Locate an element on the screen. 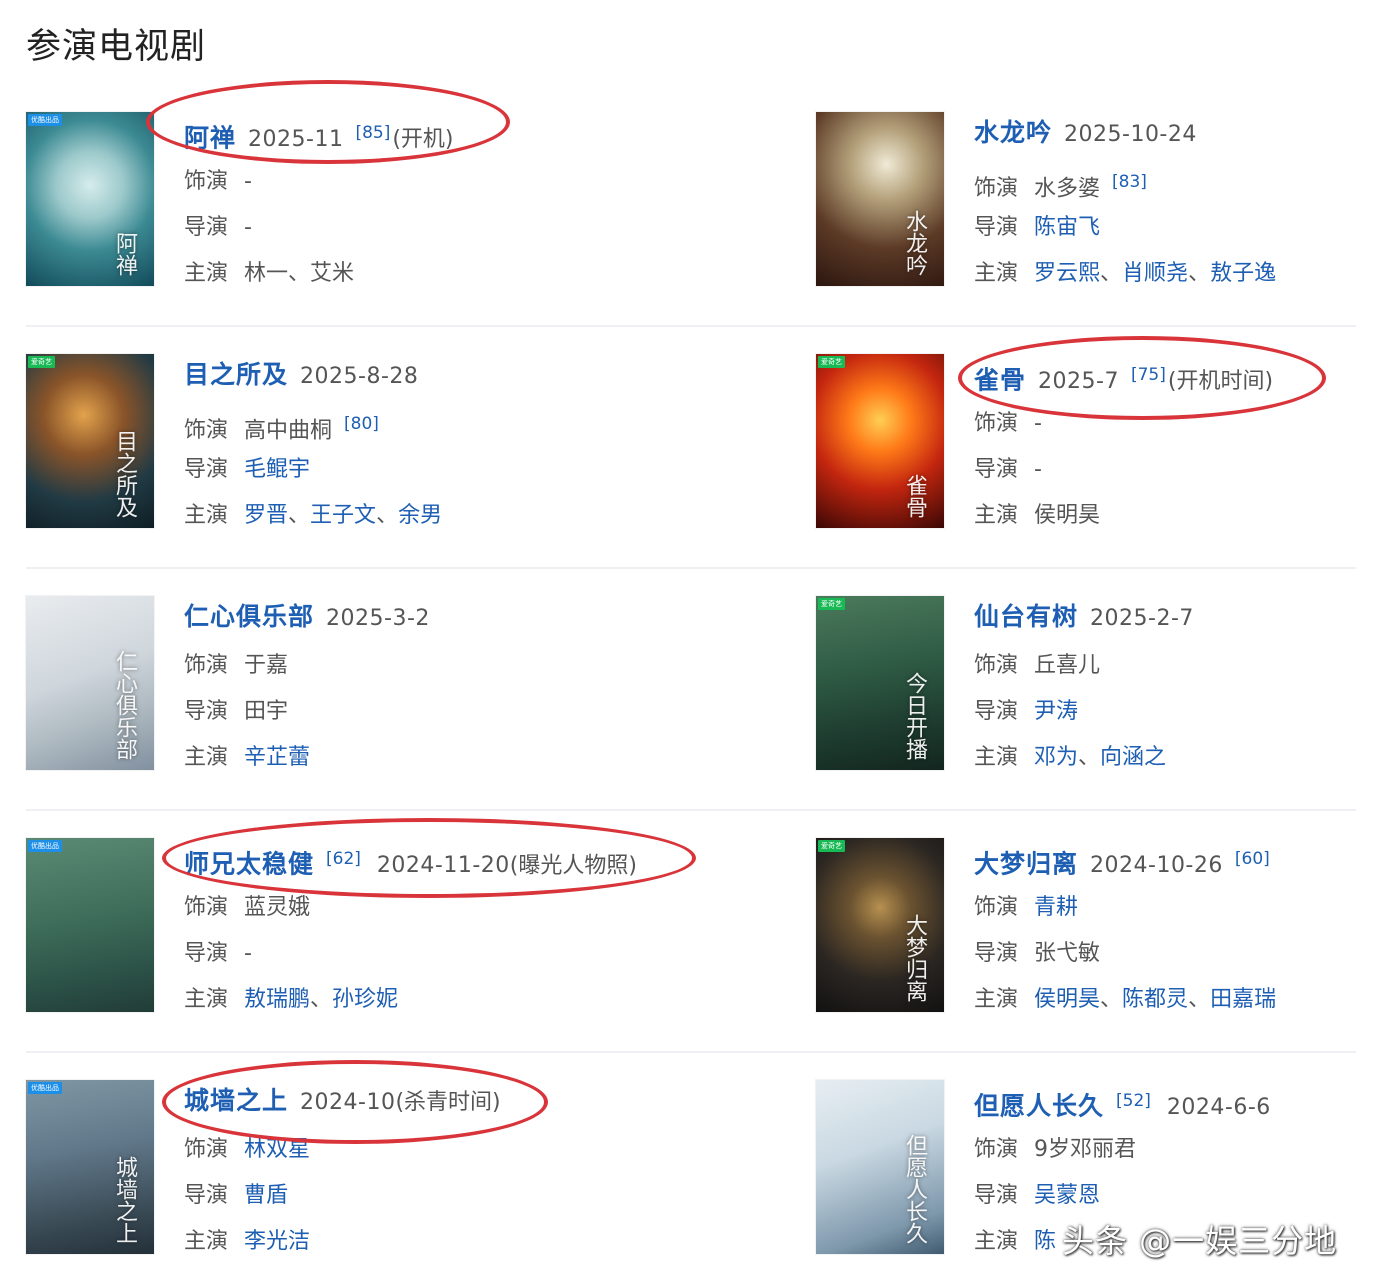 Image resolution: width=1384 pixels, height=1288 pixels. person-name: 艾米 is located at coordinates (332, 273).